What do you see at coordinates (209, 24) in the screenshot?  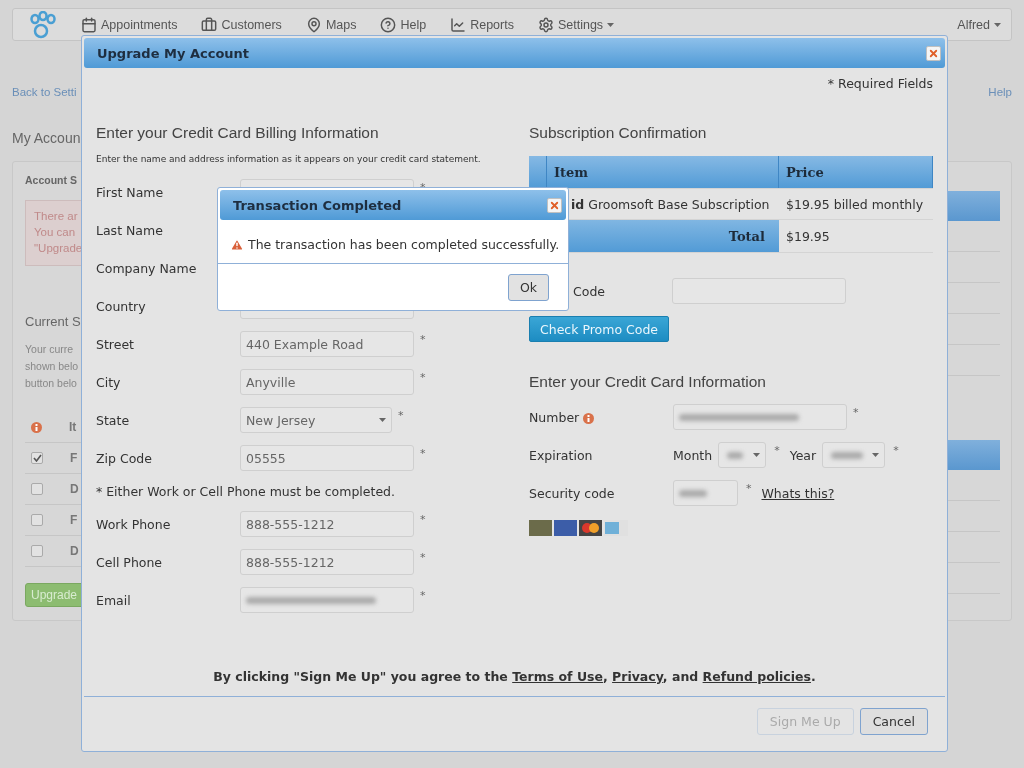 I see `briefcase-icon` at bounding box center [209, 24].